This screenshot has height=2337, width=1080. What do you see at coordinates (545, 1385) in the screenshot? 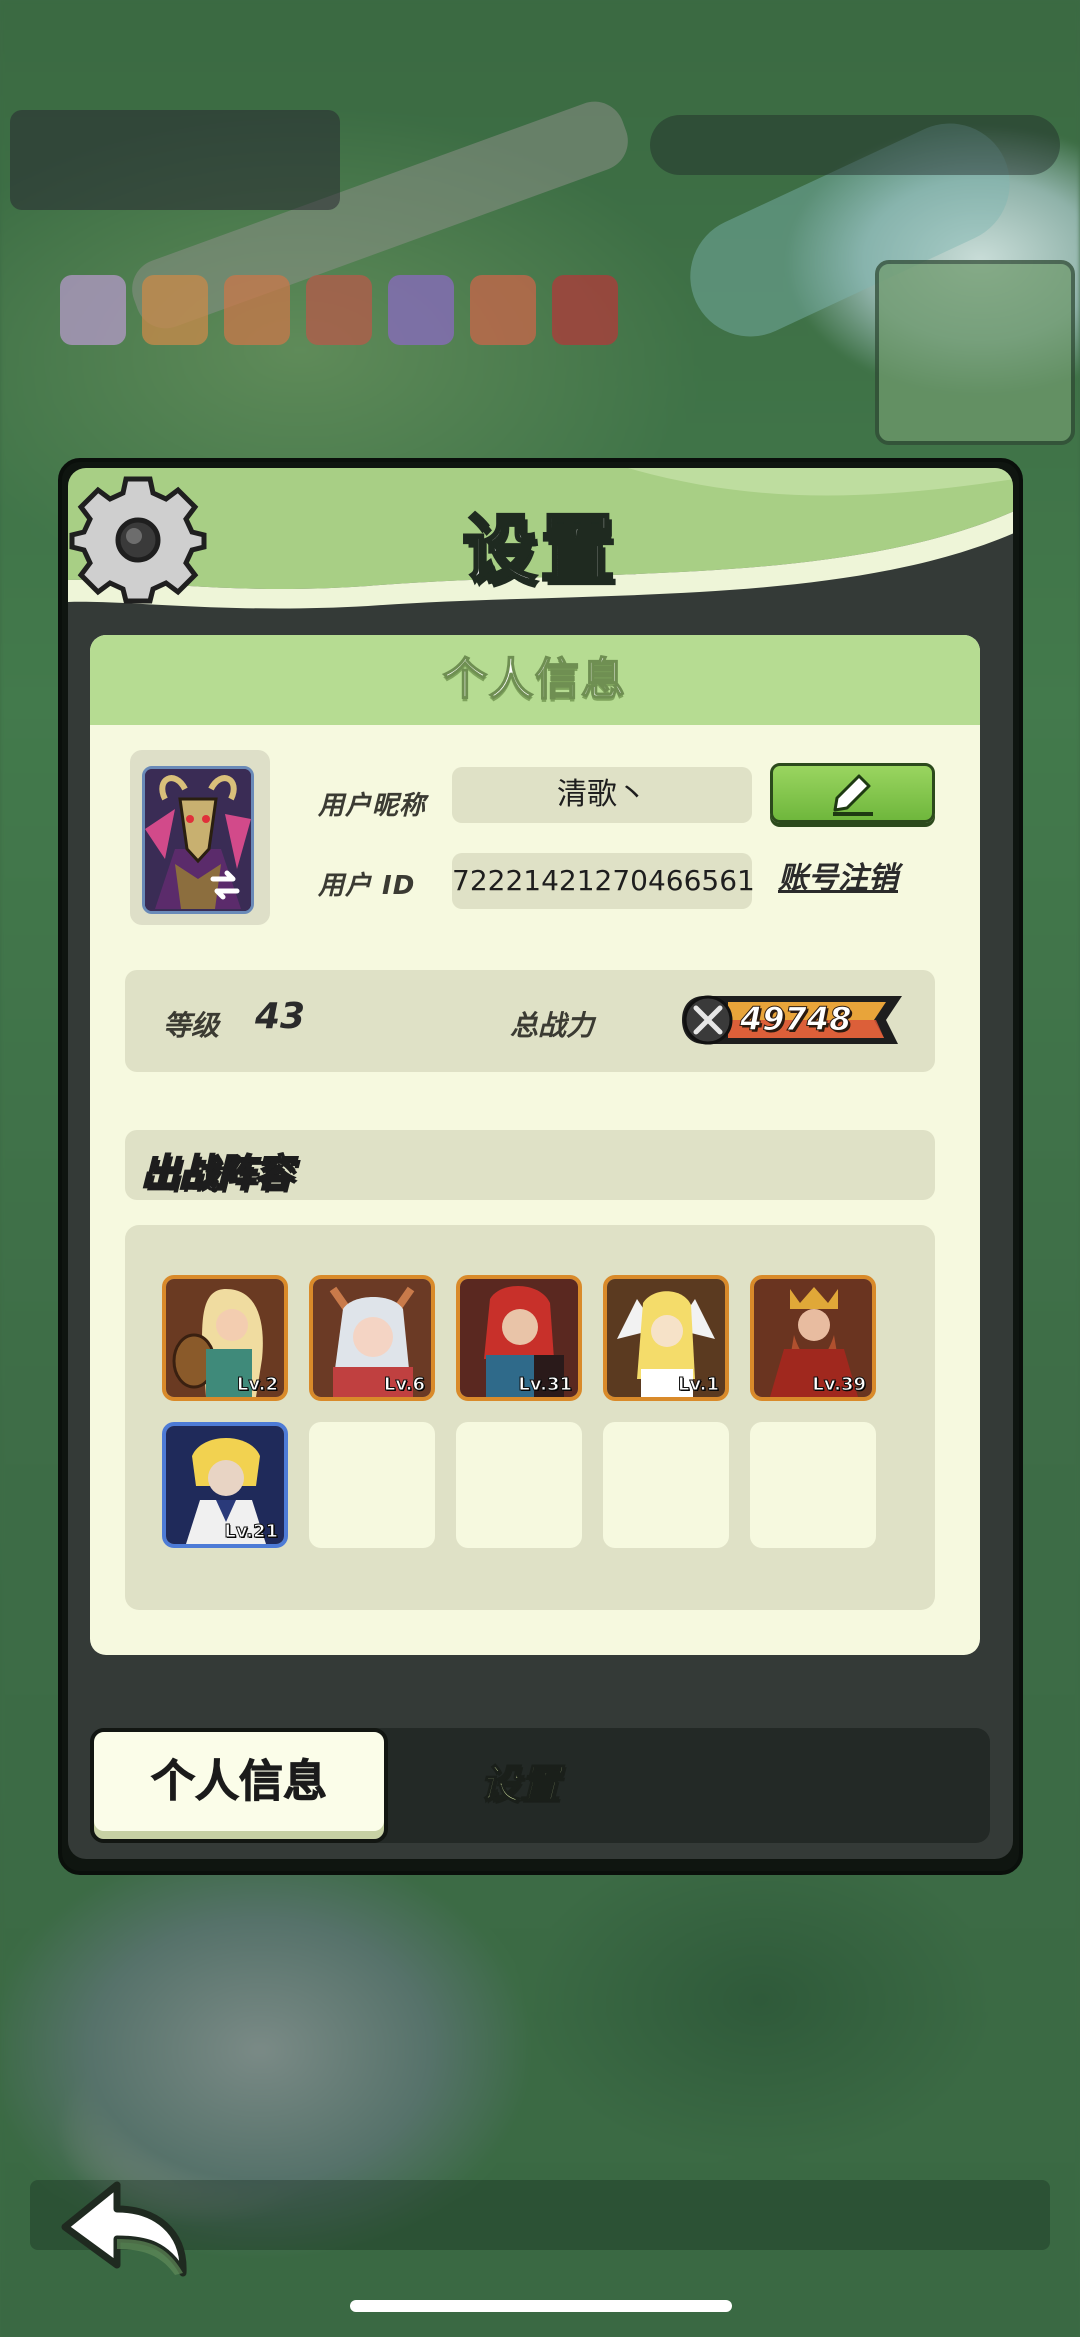
I see `hero-level: Lv.31` at bounding box center [545, 1385].